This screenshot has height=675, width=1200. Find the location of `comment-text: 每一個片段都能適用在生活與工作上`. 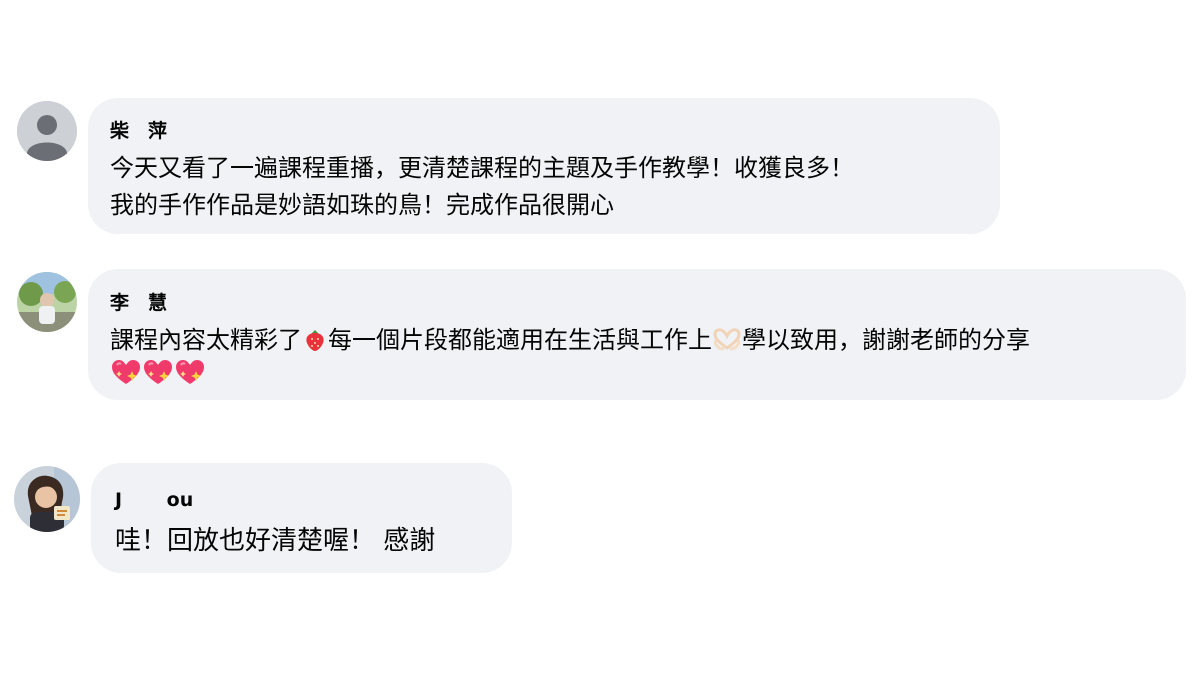

comment-text: 每一個片段都能適用在生活與工作上 is located at coordinates (520, 340).